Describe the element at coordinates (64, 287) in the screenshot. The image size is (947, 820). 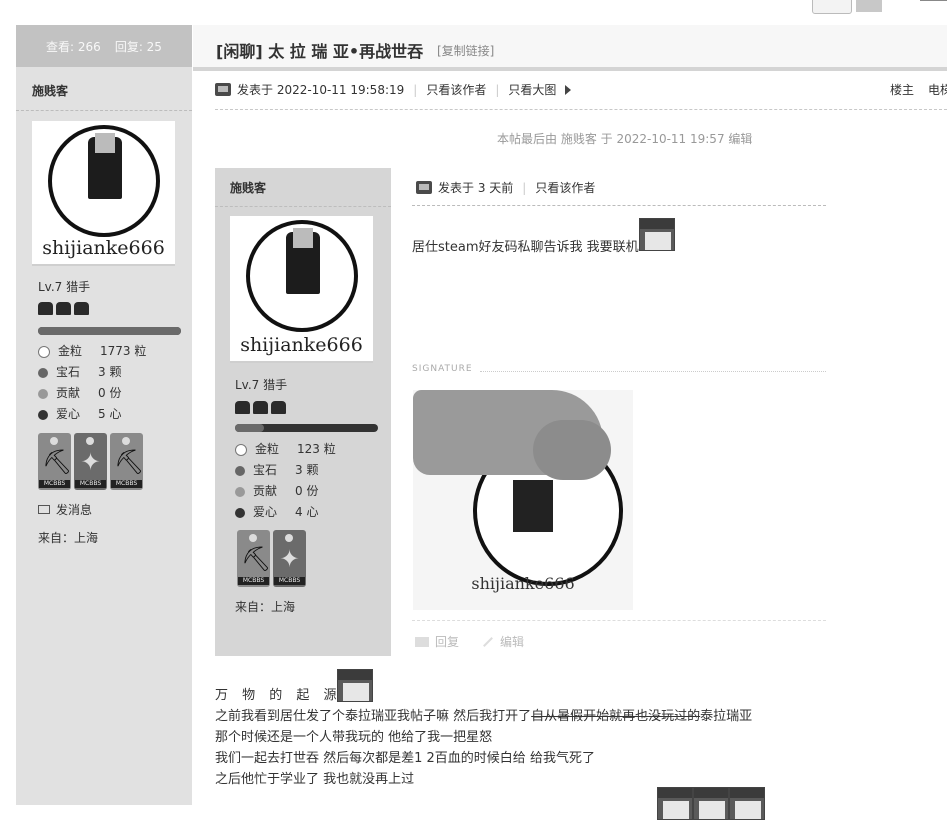
I see `author-level: Lv.7 猎手` at that location.